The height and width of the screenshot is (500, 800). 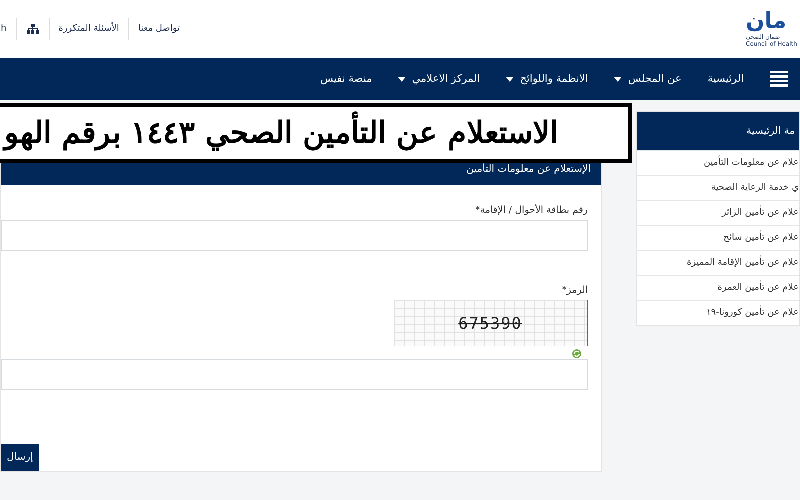 What do you see at coordinates (439, 79) in the screenshot?
I see `nav-item: المركز الاعلامي` at bounding box center [439, 79].